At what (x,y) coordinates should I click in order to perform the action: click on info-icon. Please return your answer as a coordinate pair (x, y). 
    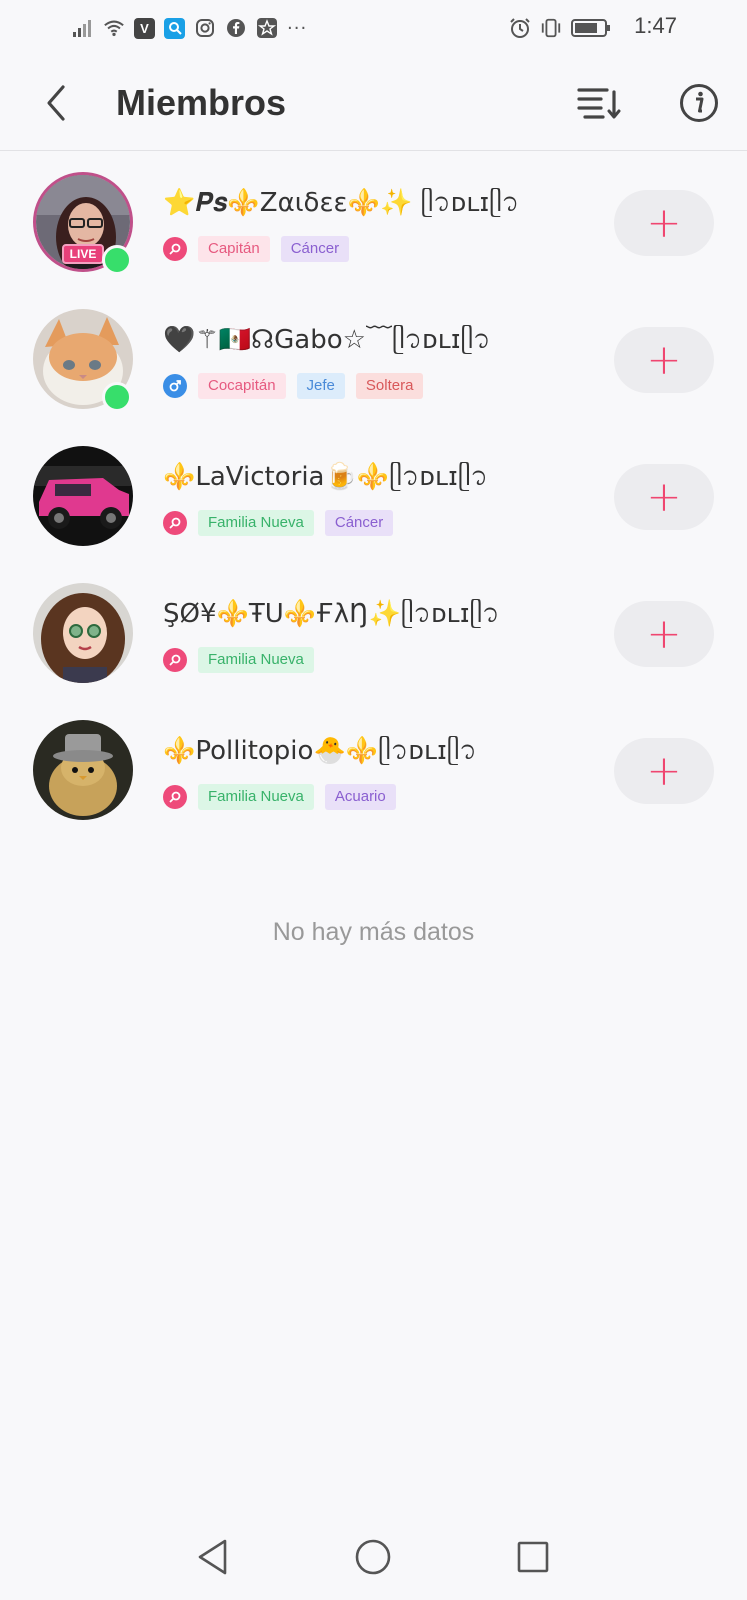
    Looking at the image, I should click on (699, 103).